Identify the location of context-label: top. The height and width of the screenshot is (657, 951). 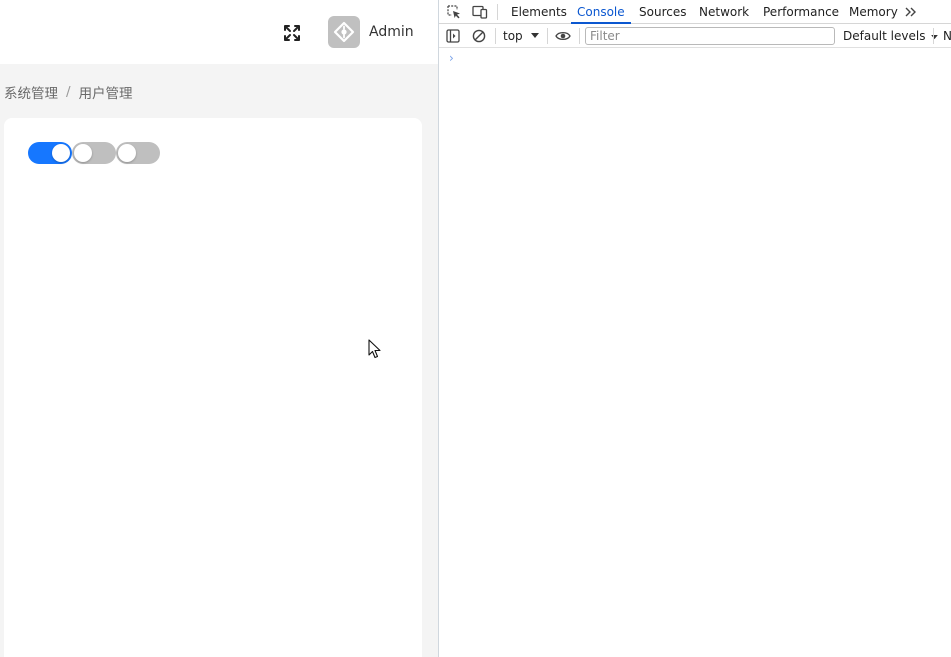
(513, 36).